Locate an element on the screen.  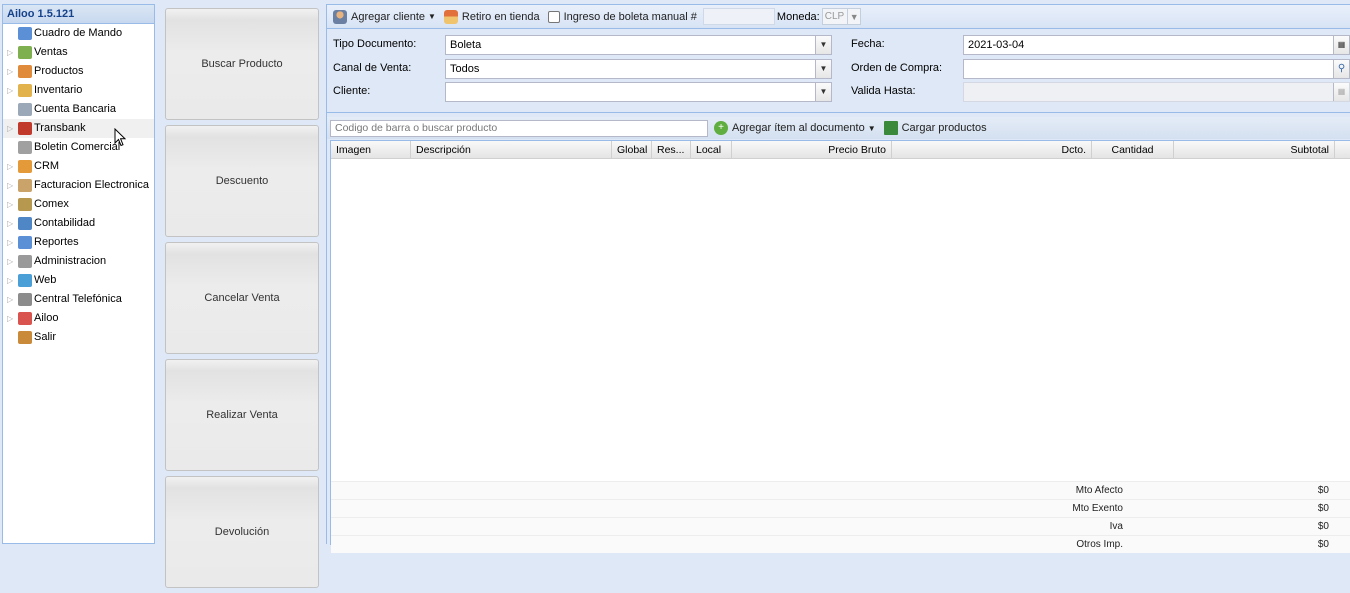
search-icon: ⚲ is located at coordinates (1341, 69).